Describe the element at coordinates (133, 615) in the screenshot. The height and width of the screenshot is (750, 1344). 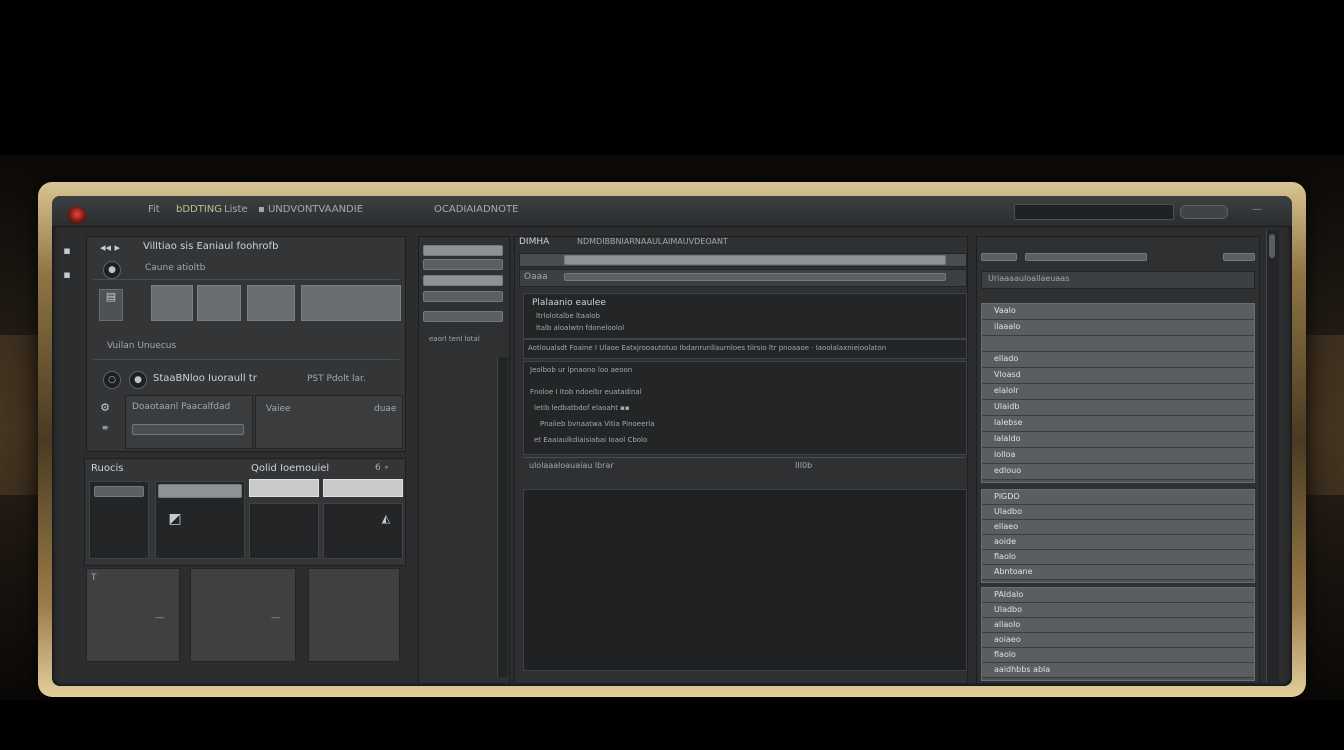
I see `asset-slot-1: T —` at that location.